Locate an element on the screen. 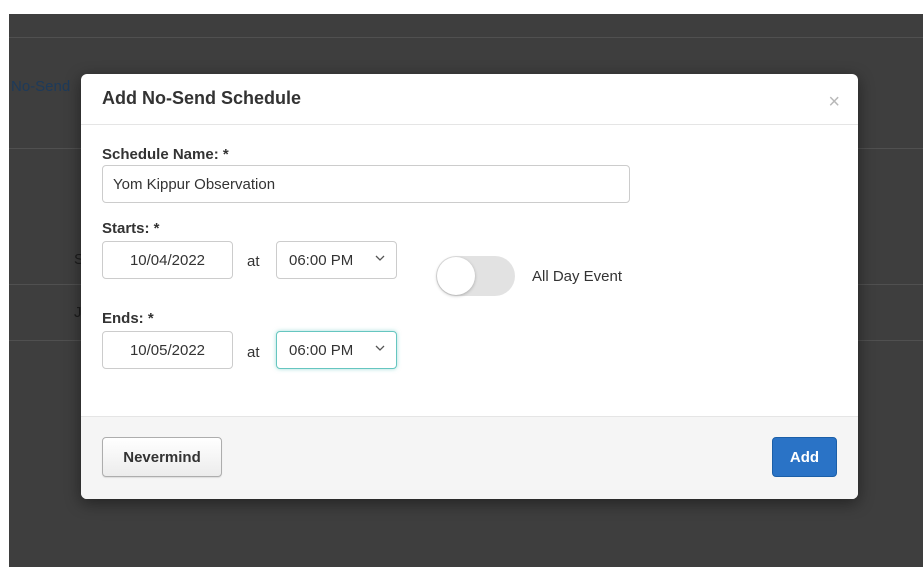 The height and width of the screenshot is (567, 923). start-at-label: at is located at coordinates (253, 261).